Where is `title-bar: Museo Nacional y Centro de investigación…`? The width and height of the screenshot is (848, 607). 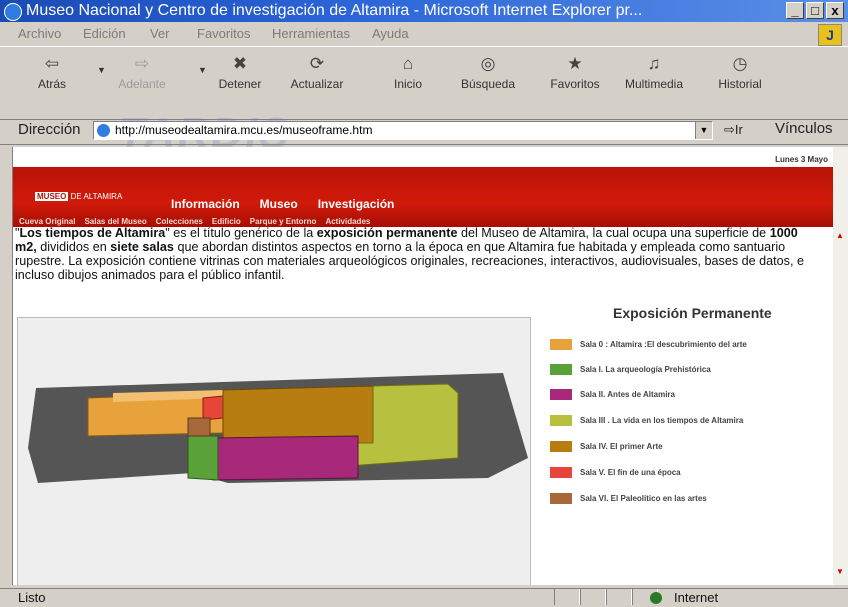
title-bar: Museo Nacional y Centro de investigación… is located at coordinates (424, 11).